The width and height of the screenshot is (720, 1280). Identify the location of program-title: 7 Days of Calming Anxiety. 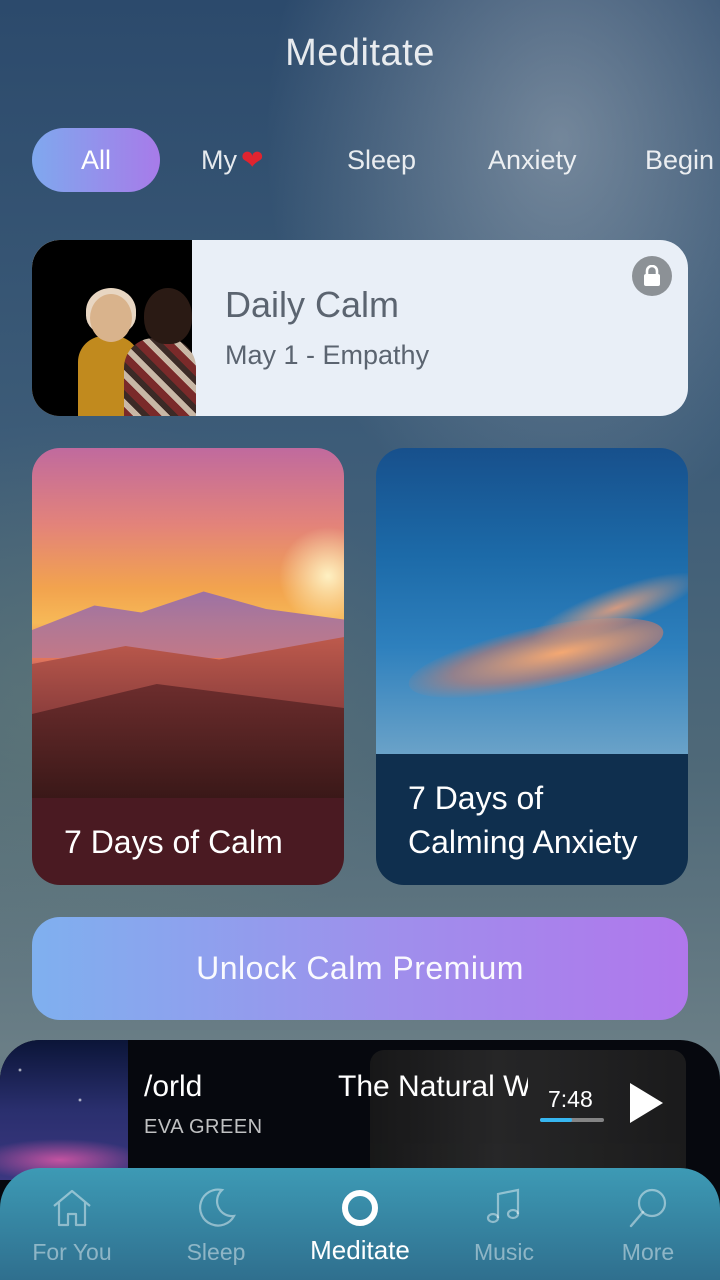
(522, 820).